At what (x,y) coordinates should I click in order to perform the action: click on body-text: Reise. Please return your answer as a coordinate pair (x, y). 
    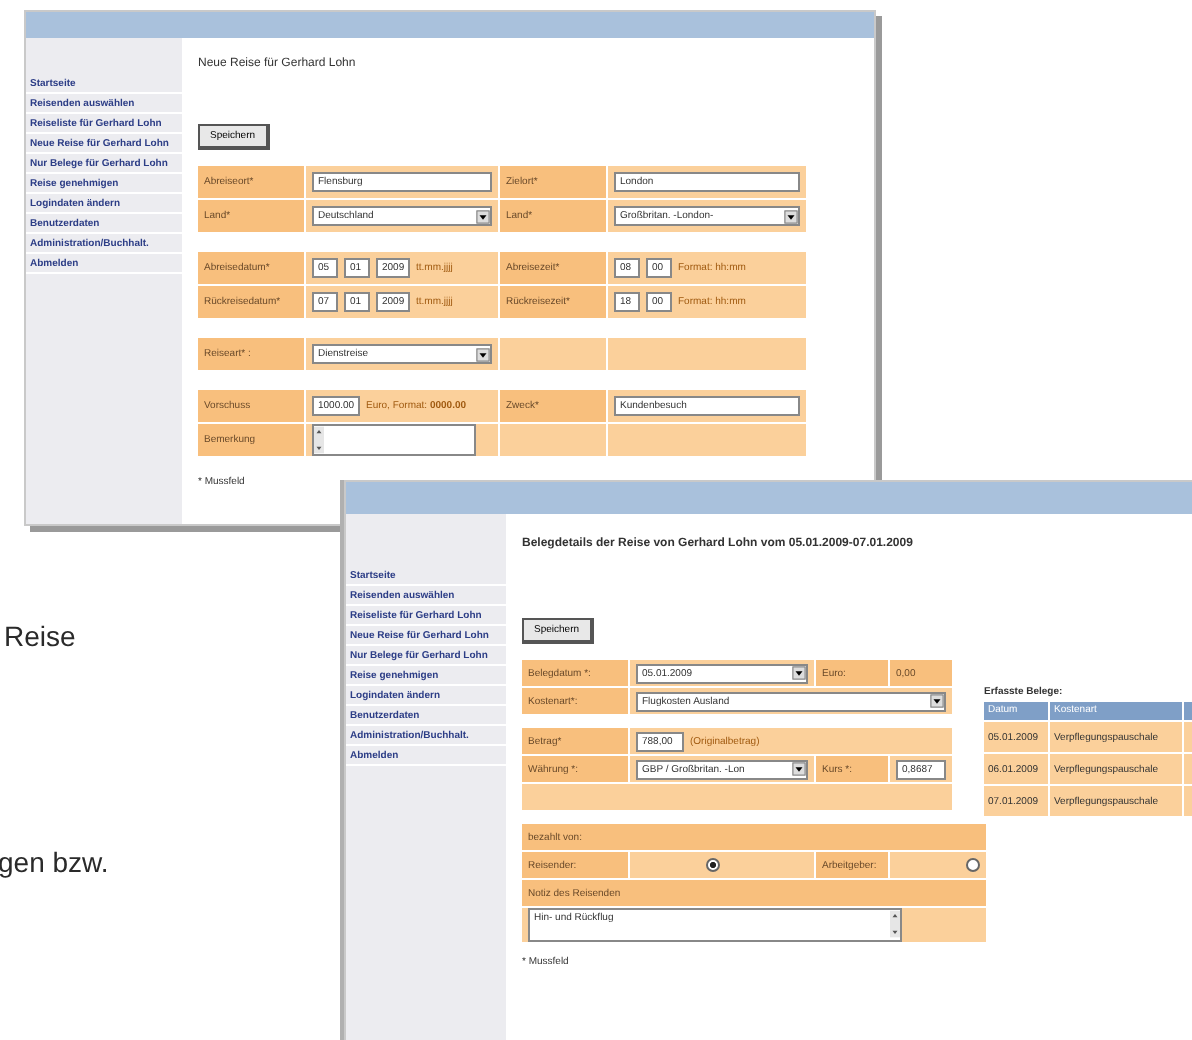
    Looking at the image, I should click on (40, 636).